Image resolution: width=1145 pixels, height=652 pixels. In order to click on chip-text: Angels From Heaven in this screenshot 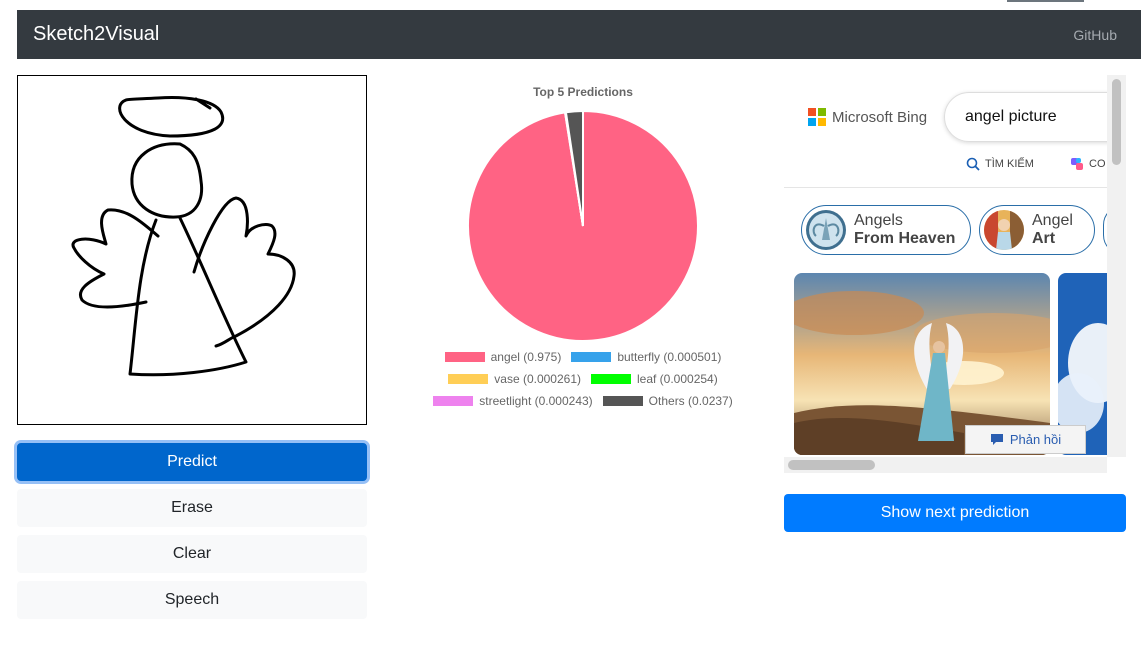, I will do `click(904, 230)`.